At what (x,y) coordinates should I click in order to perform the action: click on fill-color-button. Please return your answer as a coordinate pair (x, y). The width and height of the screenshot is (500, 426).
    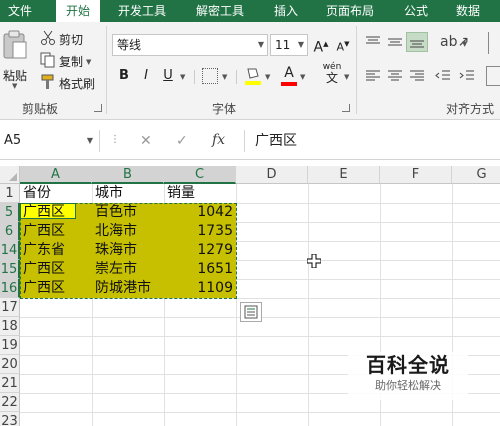
    Looking at the image, I should click on (253, 77).